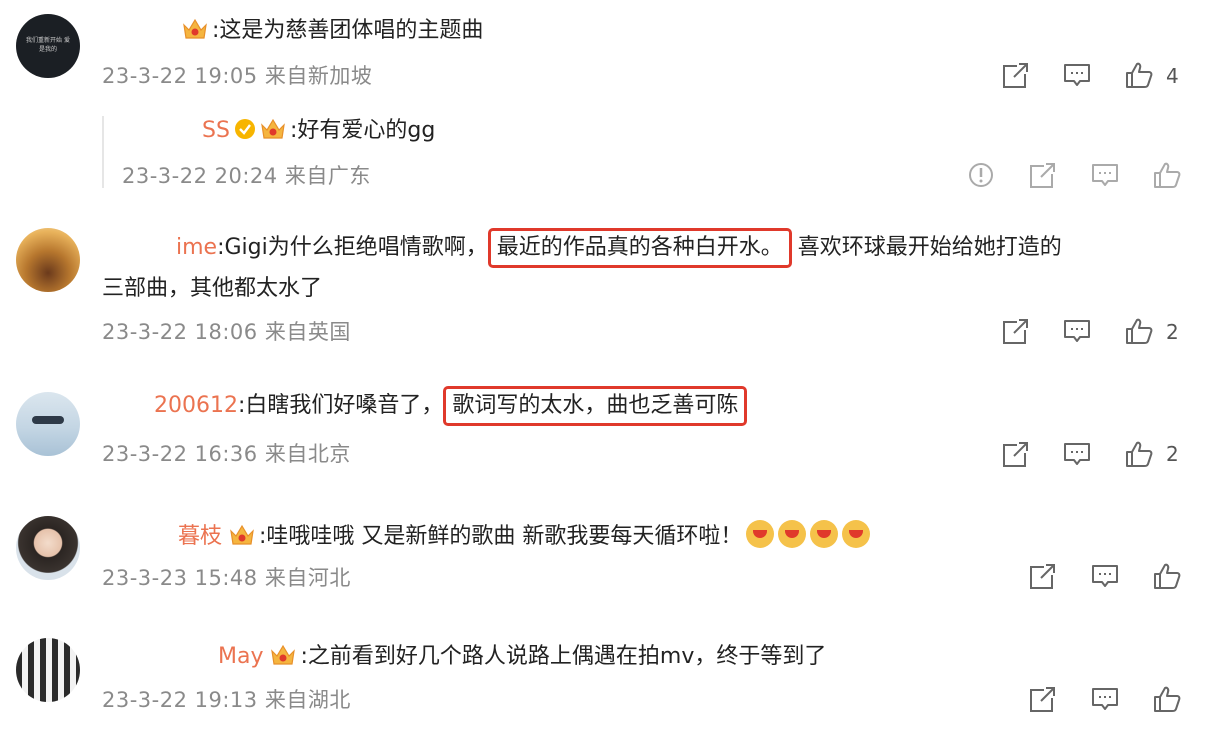  What do you see at coordinates (595, 406) in the screenshot?
I see `highlighted-text: 歌词写的太水，曲也乏善可陈` at bounding box center [595, 406].